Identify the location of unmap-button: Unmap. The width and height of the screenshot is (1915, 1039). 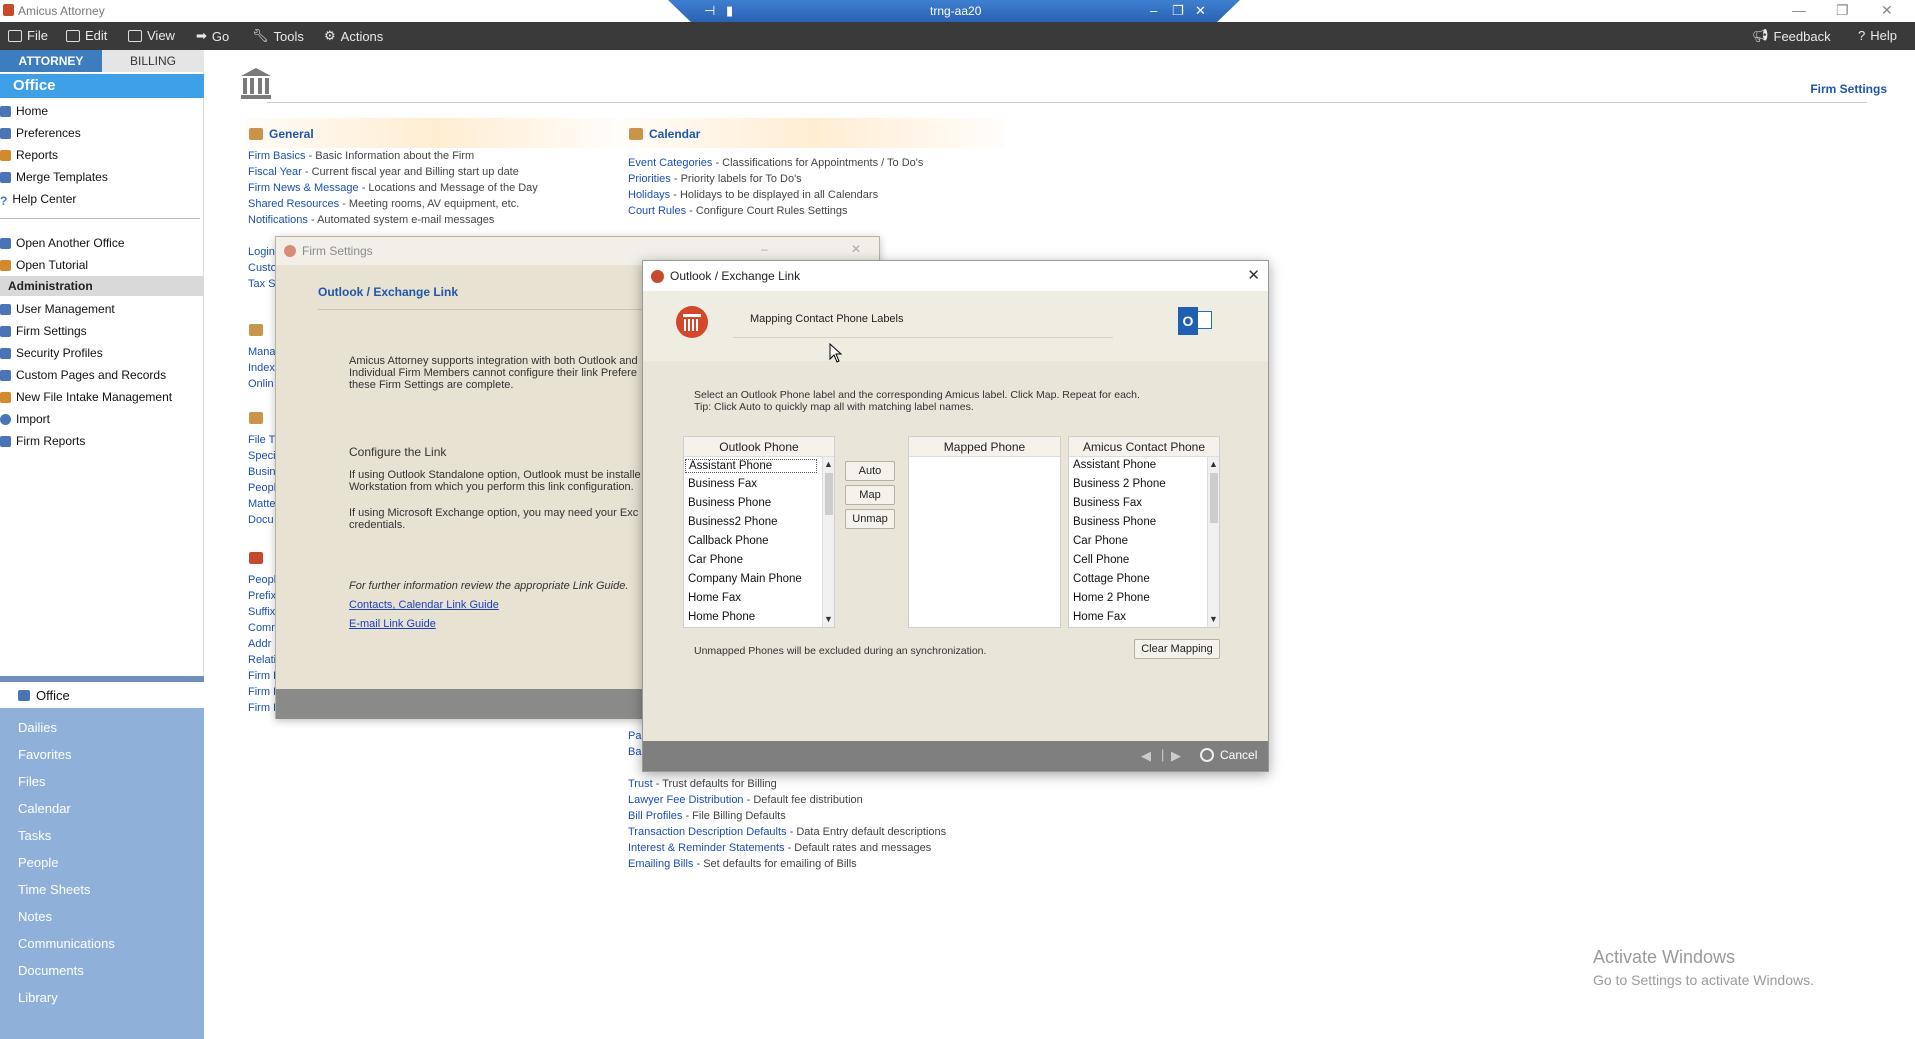
(870, 519).